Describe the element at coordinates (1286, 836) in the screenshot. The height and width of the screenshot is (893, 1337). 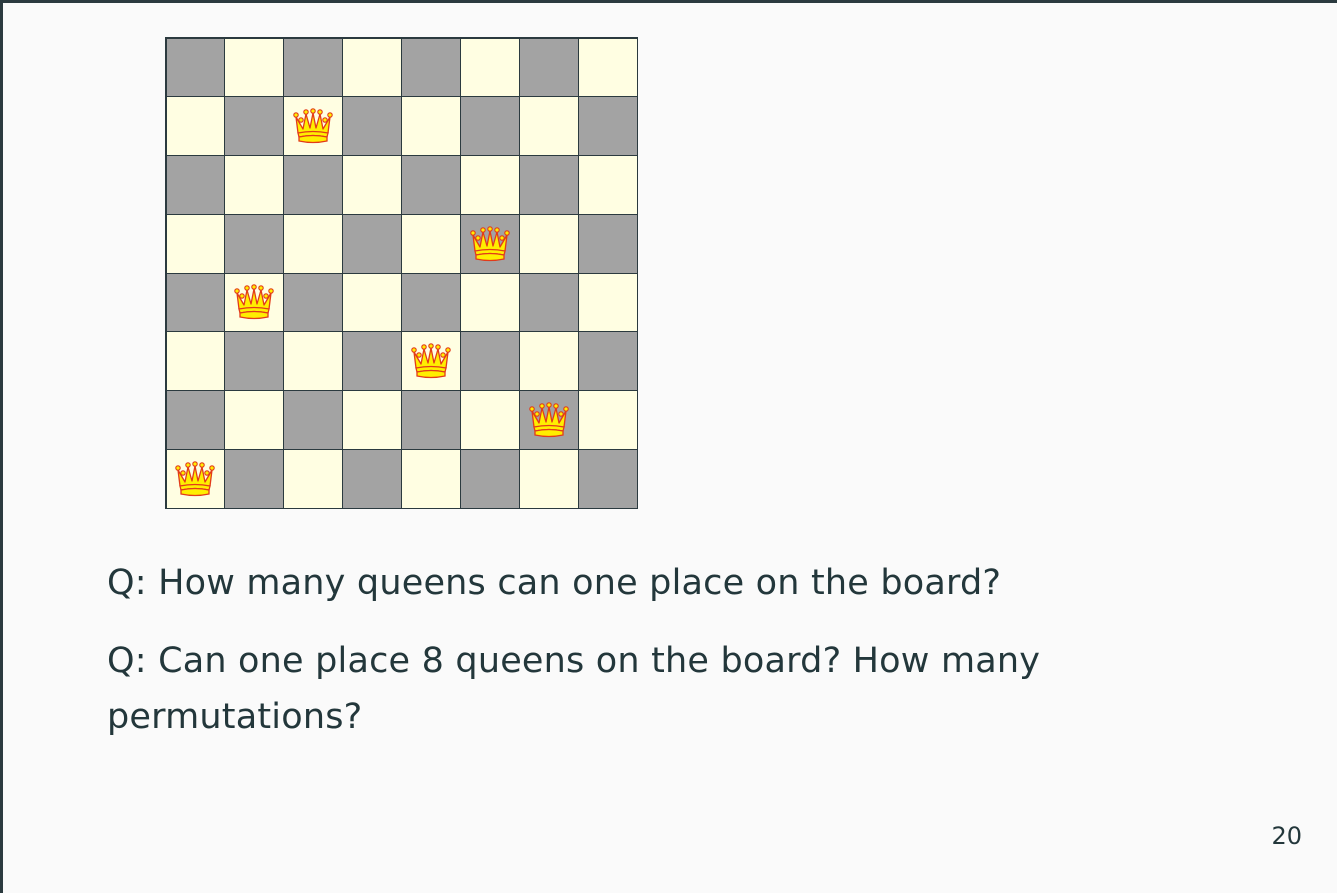
I see `page-number: 20` at that location.